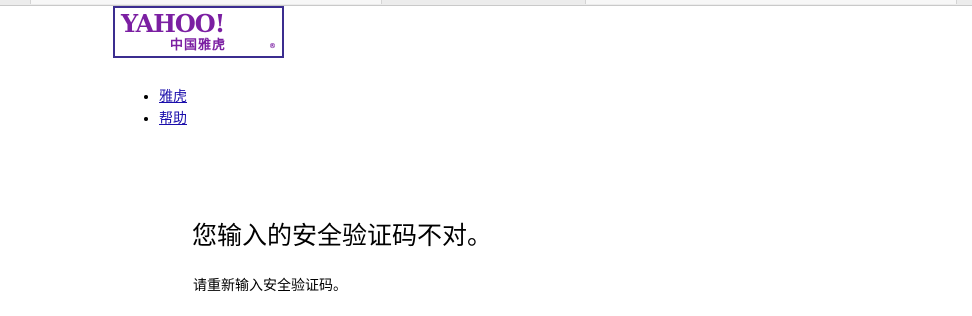 This screenshot has height=316, width=972. I want to click on logo-wordmark: YAHOO!, so click(173, 23).